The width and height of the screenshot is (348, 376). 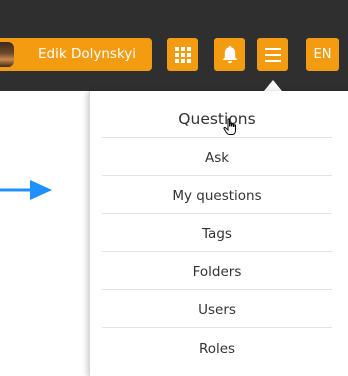 What do you see at coordinates (229, 126) in the screenshot?
I see `hand-cursor-icon` at bounding box center [229, 126].